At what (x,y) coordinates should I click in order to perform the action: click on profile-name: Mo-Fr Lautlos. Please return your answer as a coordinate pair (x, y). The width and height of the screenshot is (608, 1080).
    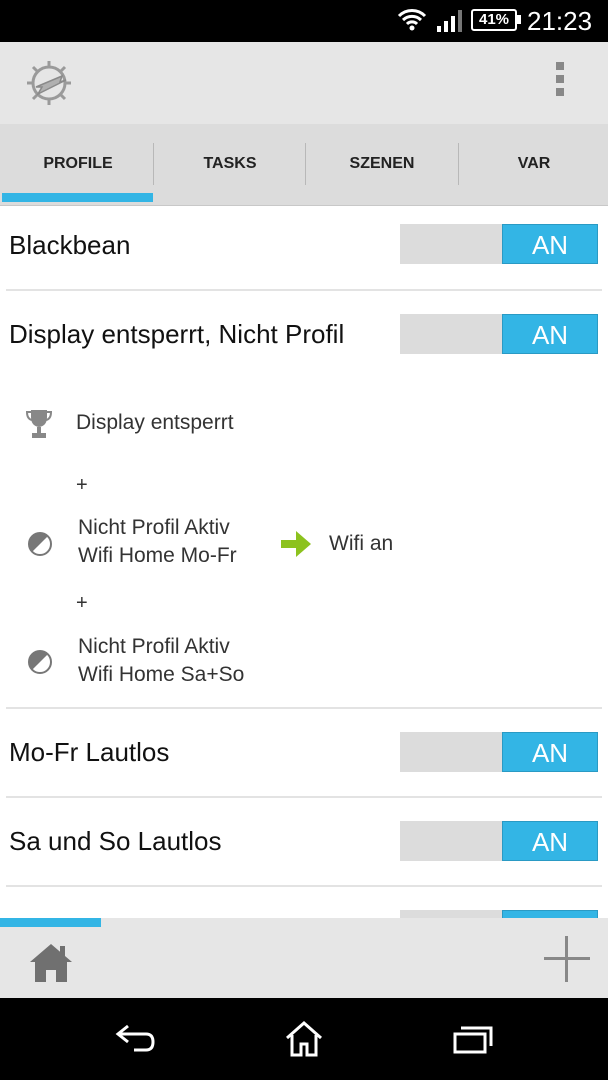
    Looking at the image, I should click on (89, 752).